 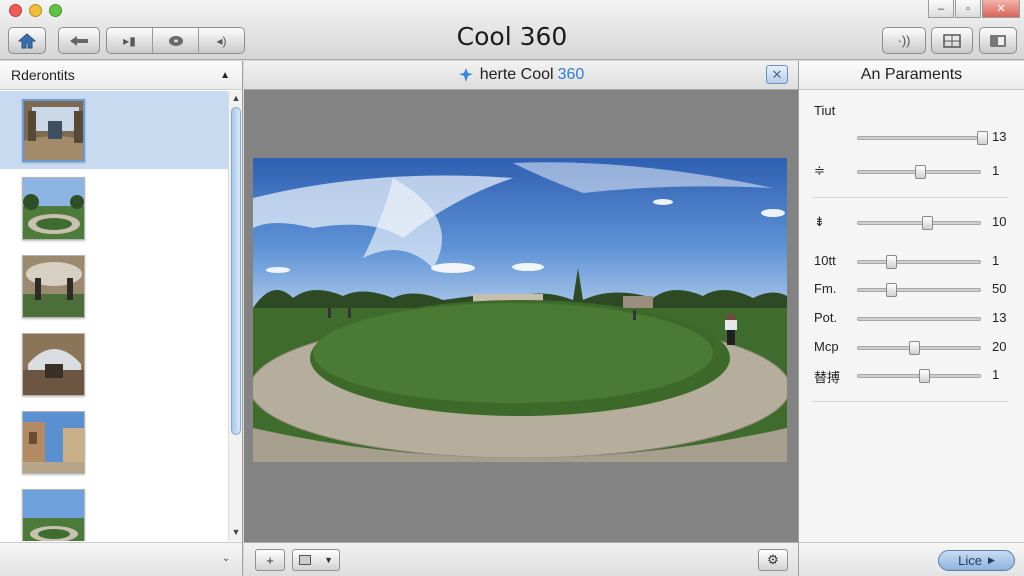 What do you see at coordinates (968, 9) in the screenshot?
I see `restore-button: ▫` at bounding box center [968, 9].